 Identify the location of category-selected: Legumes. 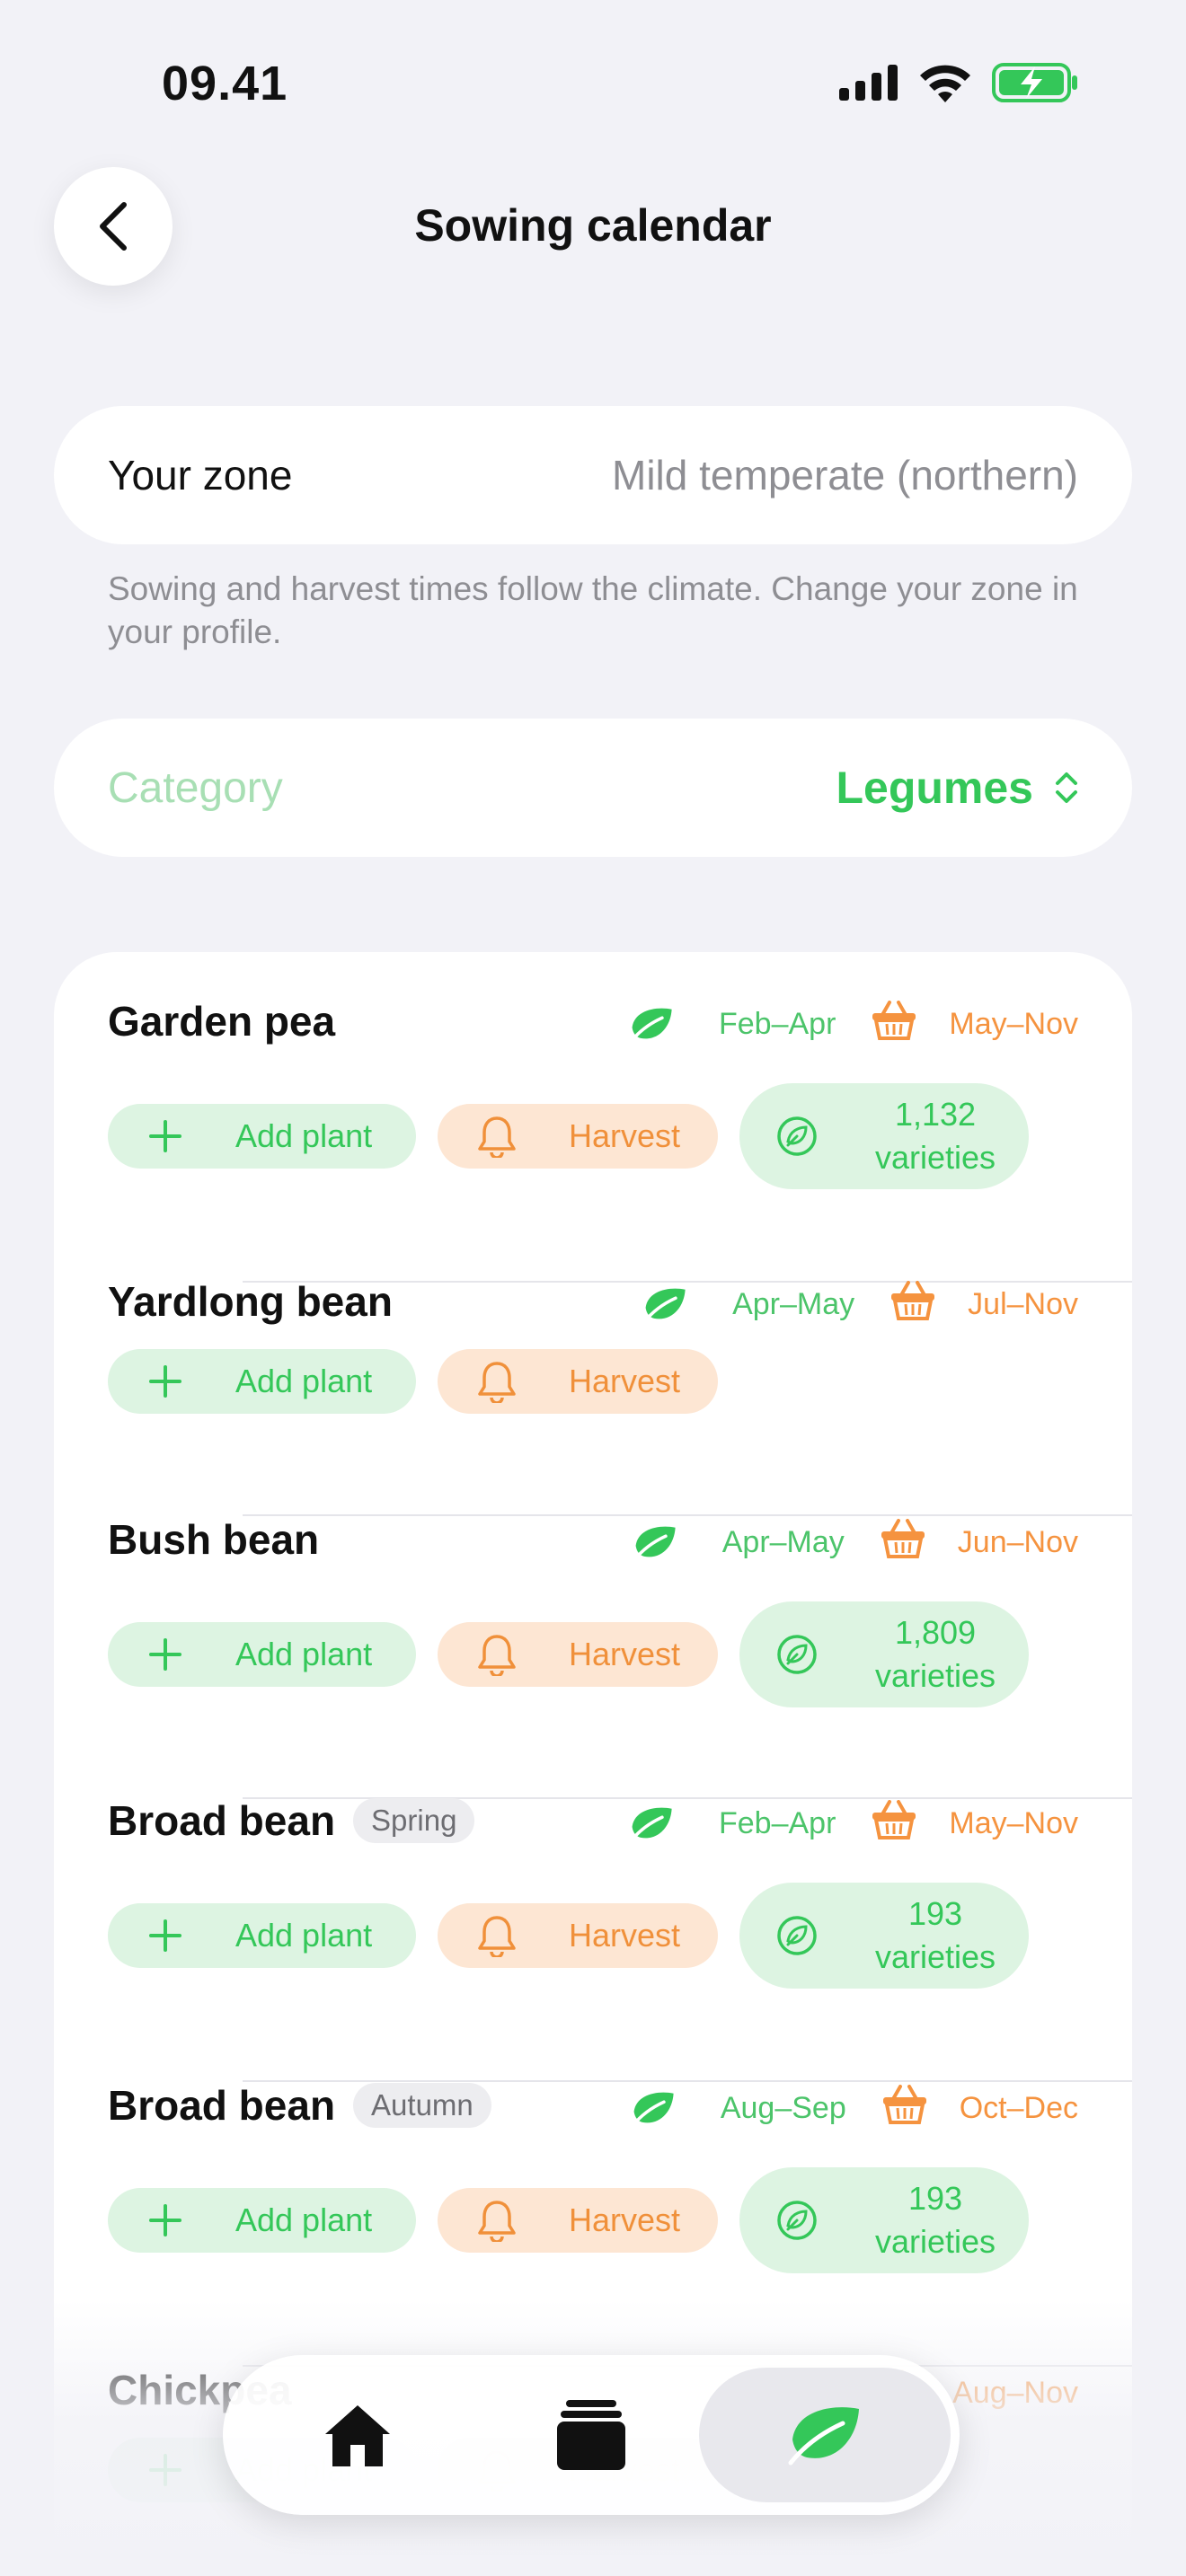
(934, 788).